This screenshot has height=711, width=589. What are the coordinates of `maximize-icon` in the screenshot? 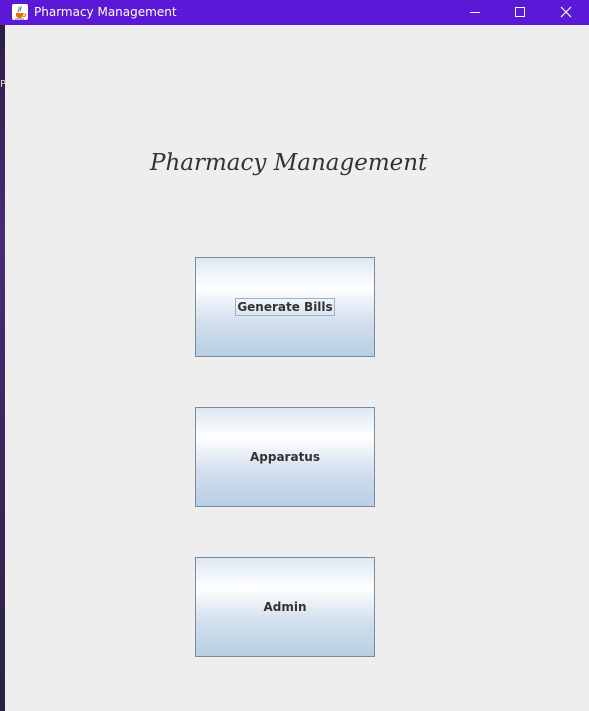 It's located at (520, 12).